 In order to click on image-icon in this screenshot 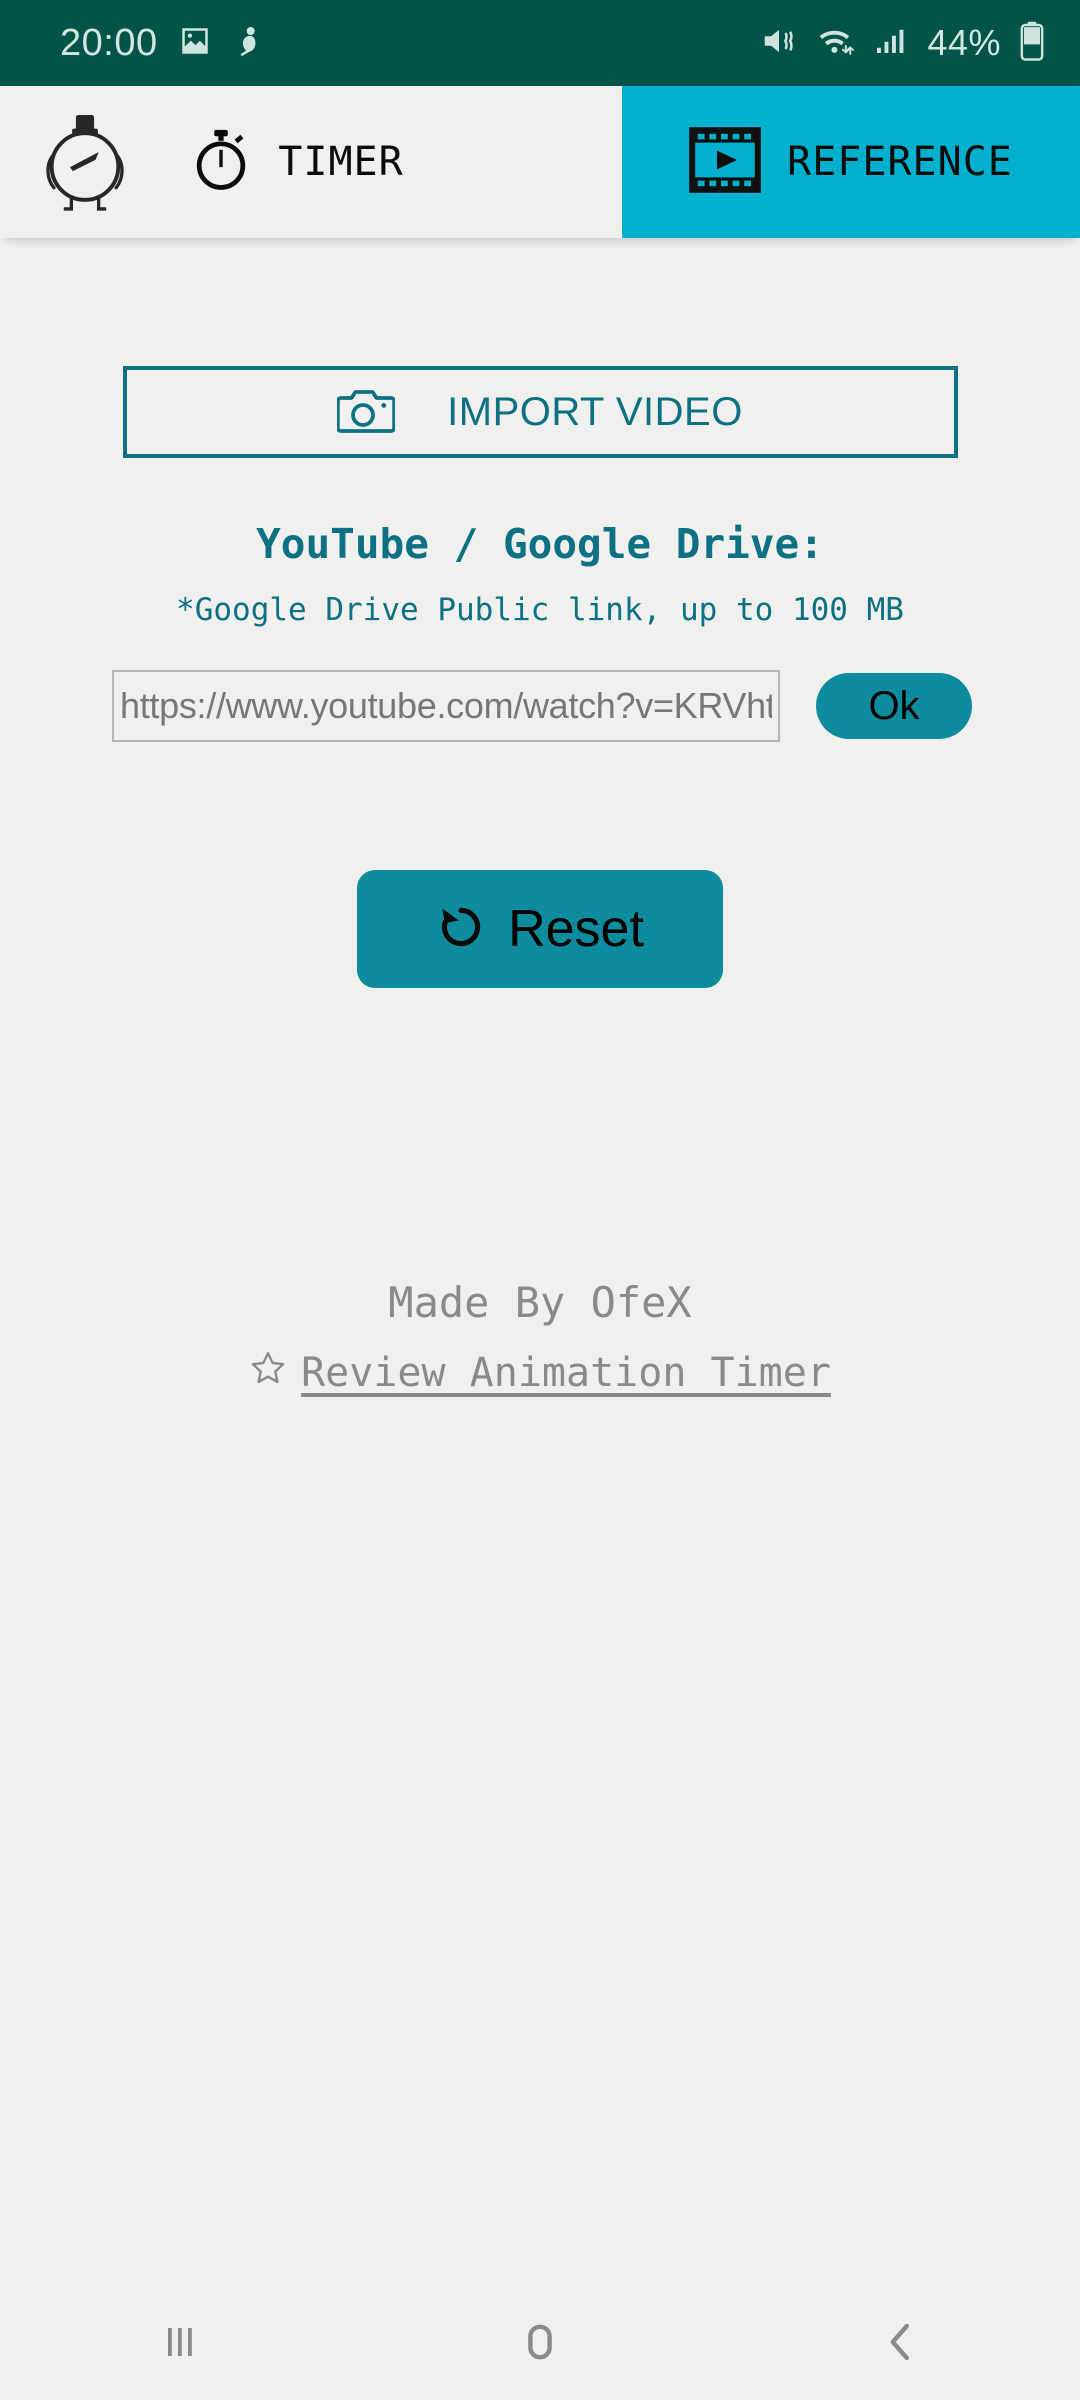, I will do `click(195, 43)`.